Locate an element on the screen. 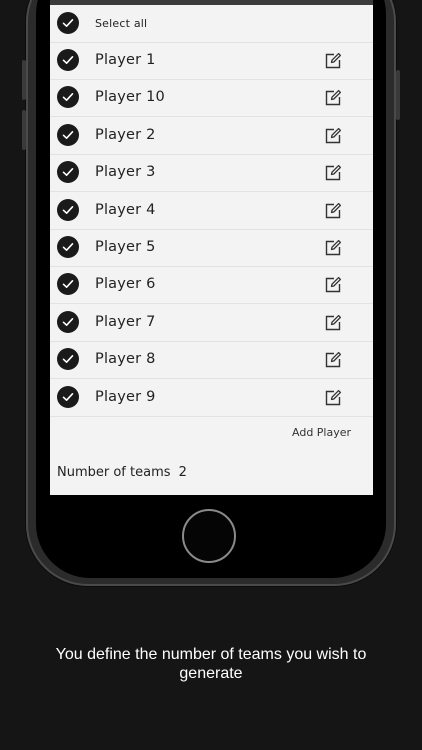 This screenshot has width=422, height=750. player-row: Player 3 is located at coordinates (211, 173).